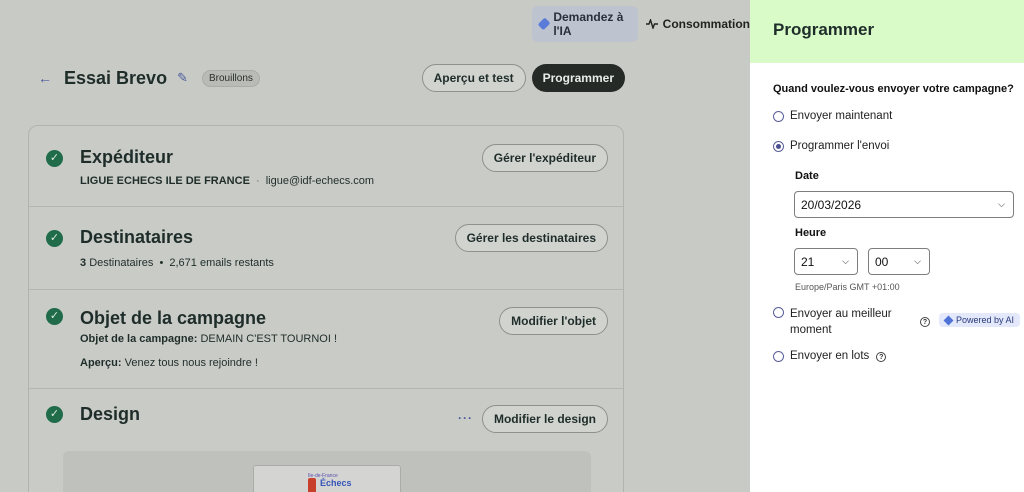 The width and height of the screenshot is (1024, 492). Describe the element at coordinates (137, 237) in the screenshot. I see `section-title: Destinataires` at that location.